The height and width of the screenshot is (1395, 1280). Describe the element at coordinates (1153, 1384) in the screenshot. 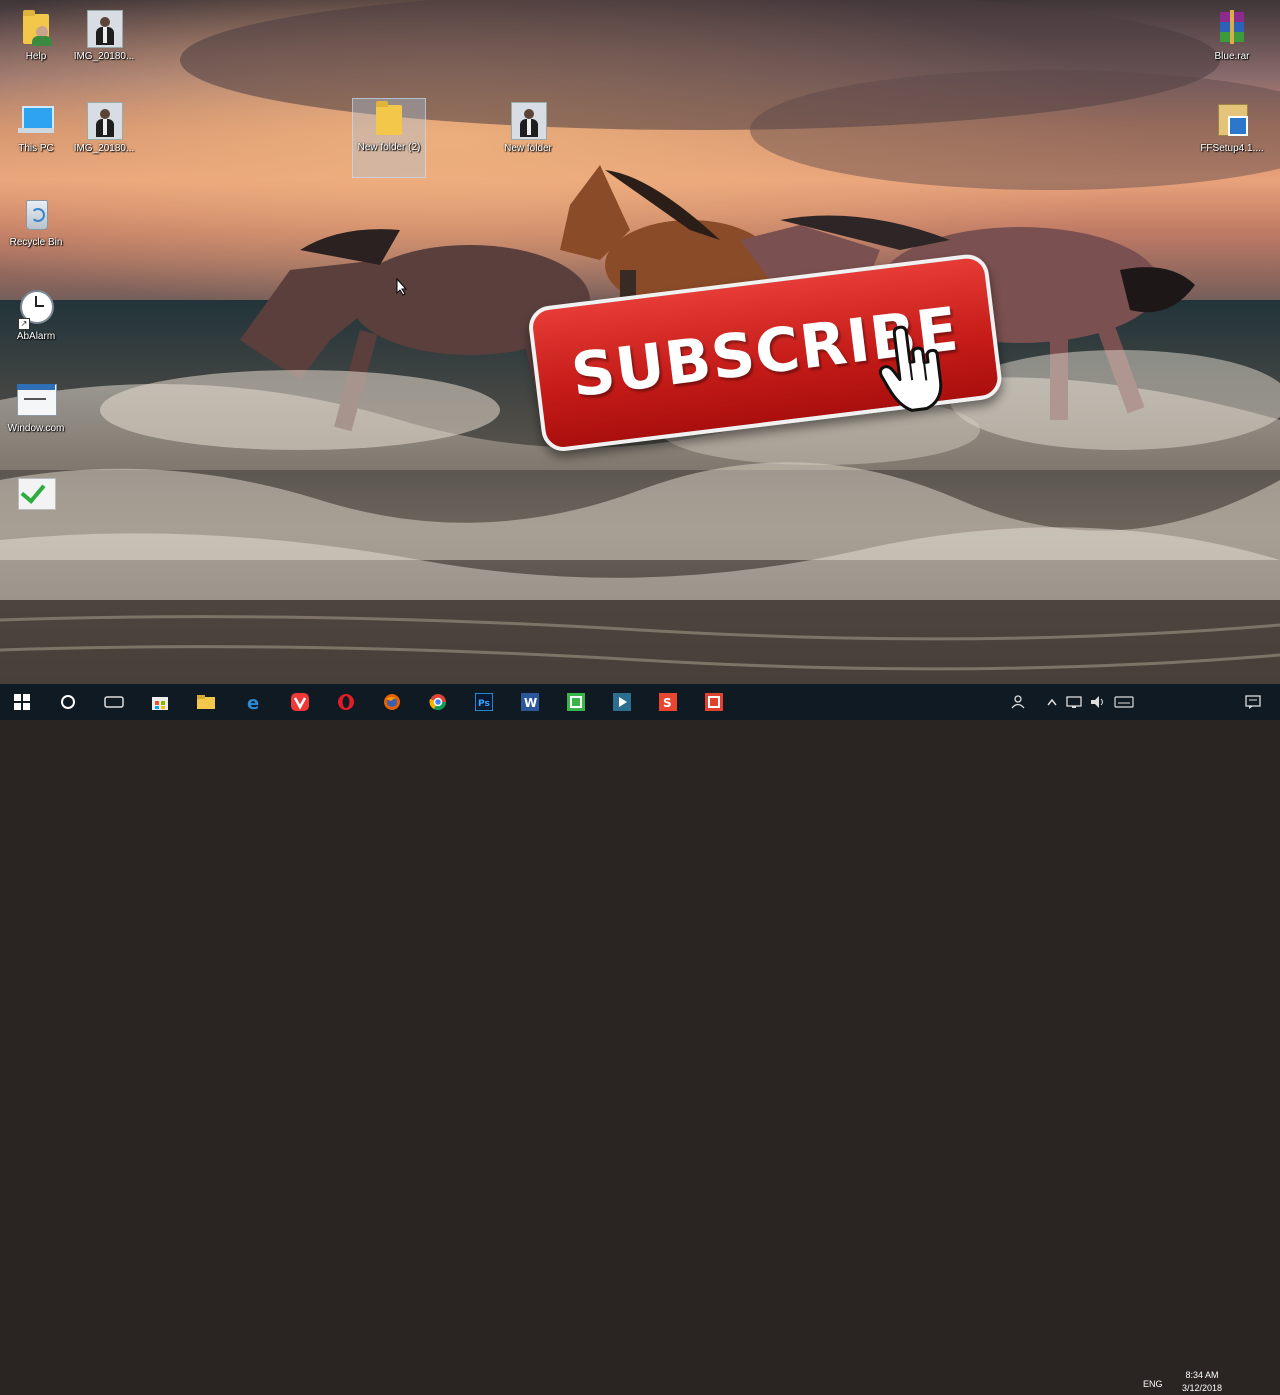

I see `language-indicator: ENG` at that location.